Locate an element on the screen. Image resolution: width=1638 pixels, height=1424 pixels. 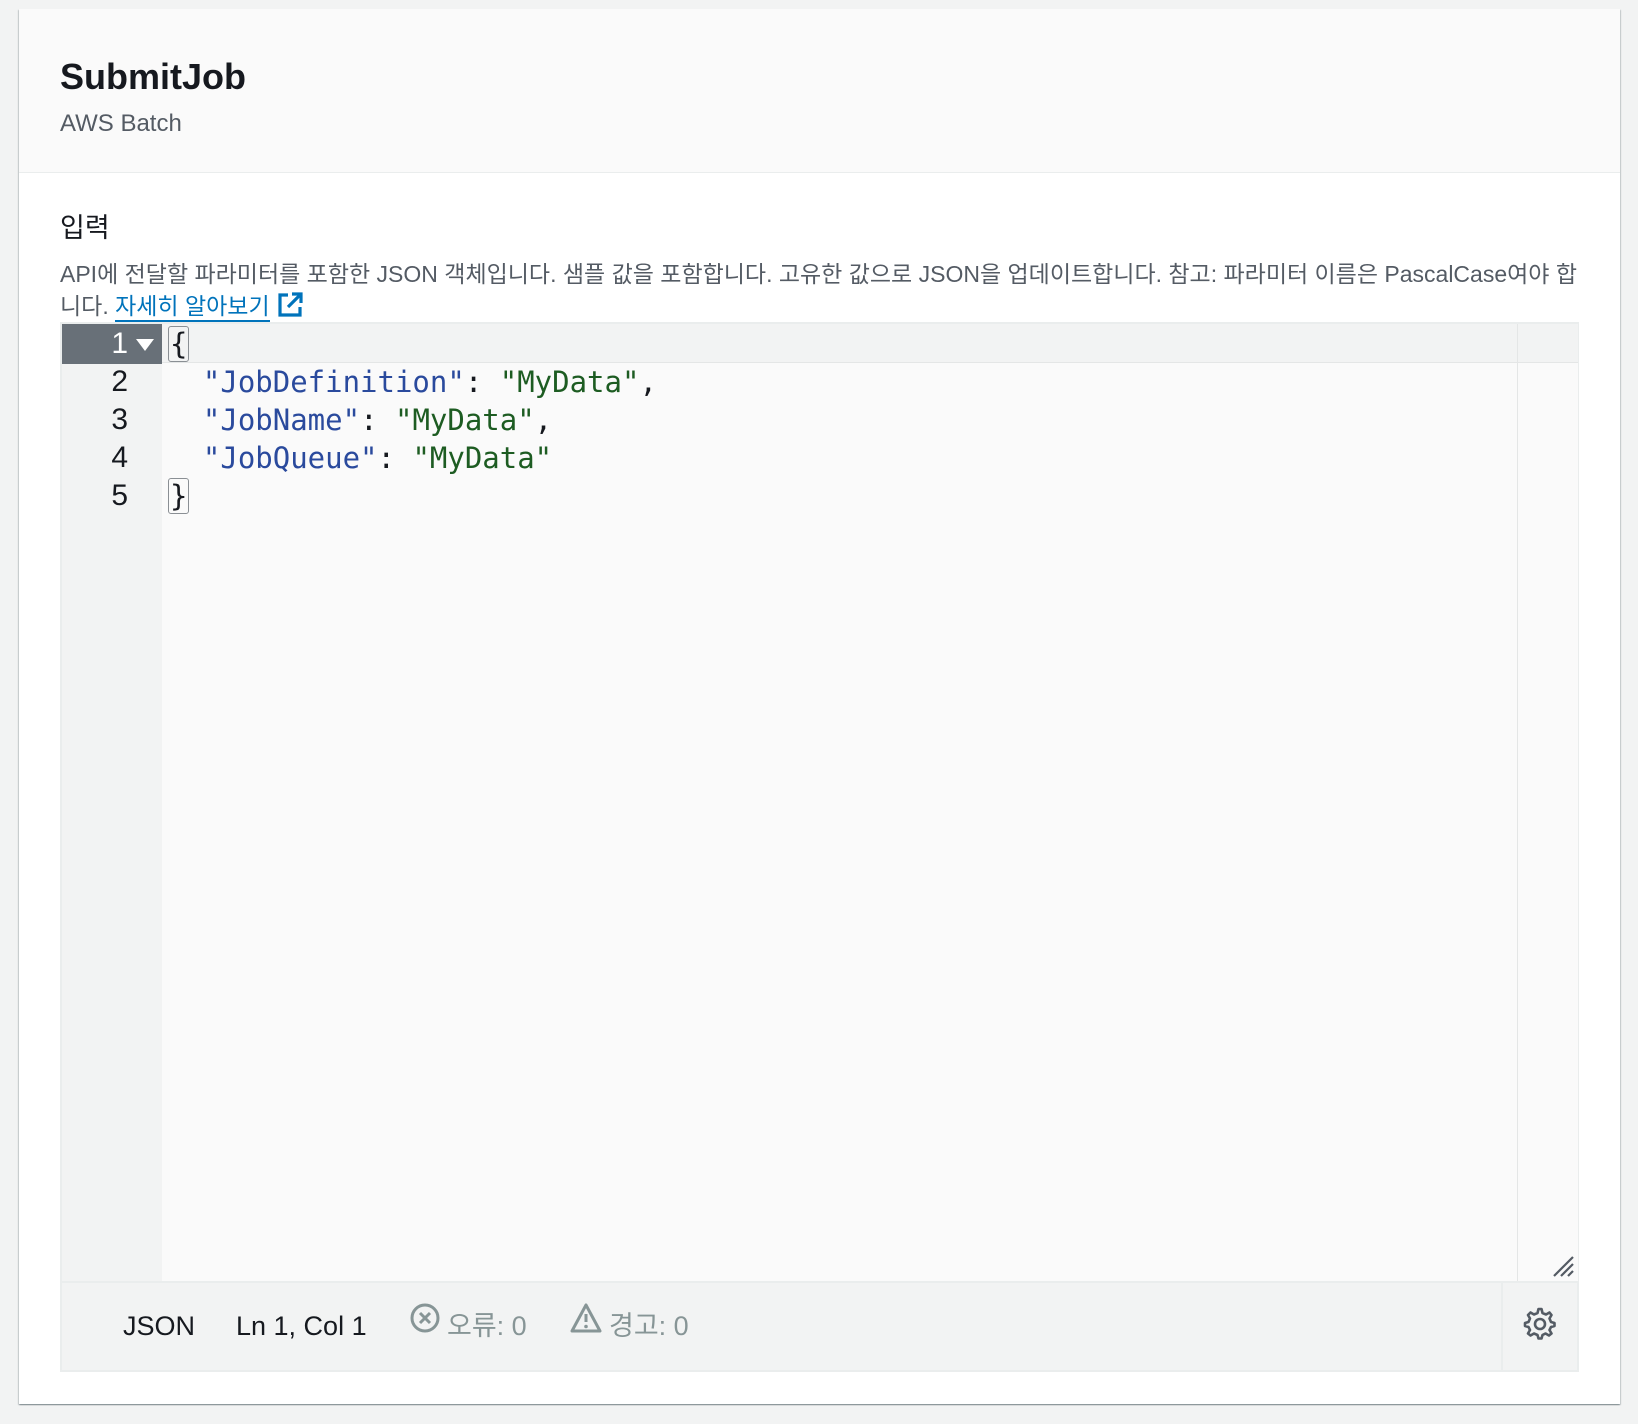
gear-icon is located at coordinates (1540, 1326).